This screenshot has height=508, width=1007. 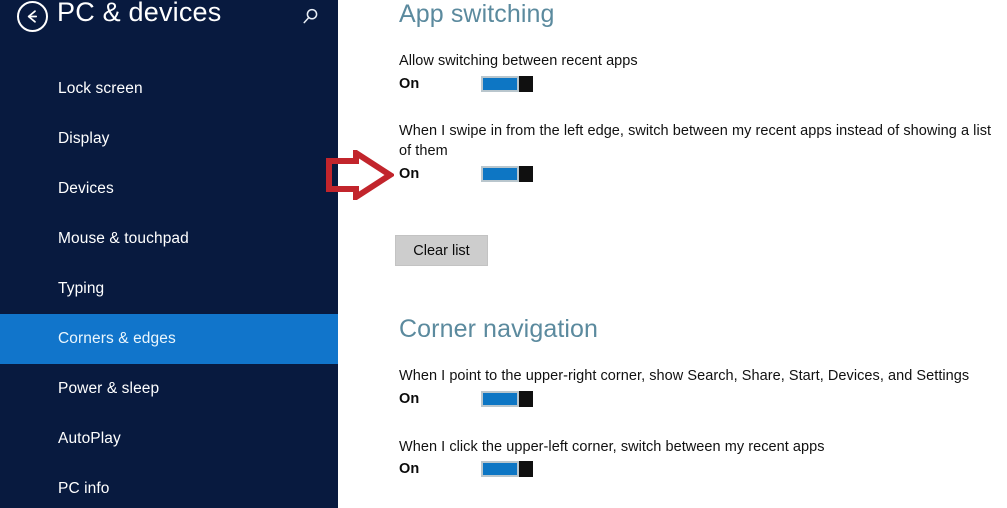 I want to click on state-label-allow-switching: On, so click(x=409, y=84).